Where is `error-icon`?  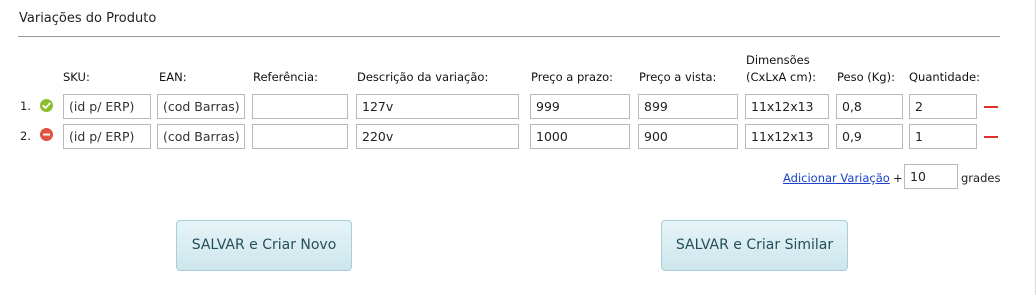 error-icon is located at coordinates (46, 134).